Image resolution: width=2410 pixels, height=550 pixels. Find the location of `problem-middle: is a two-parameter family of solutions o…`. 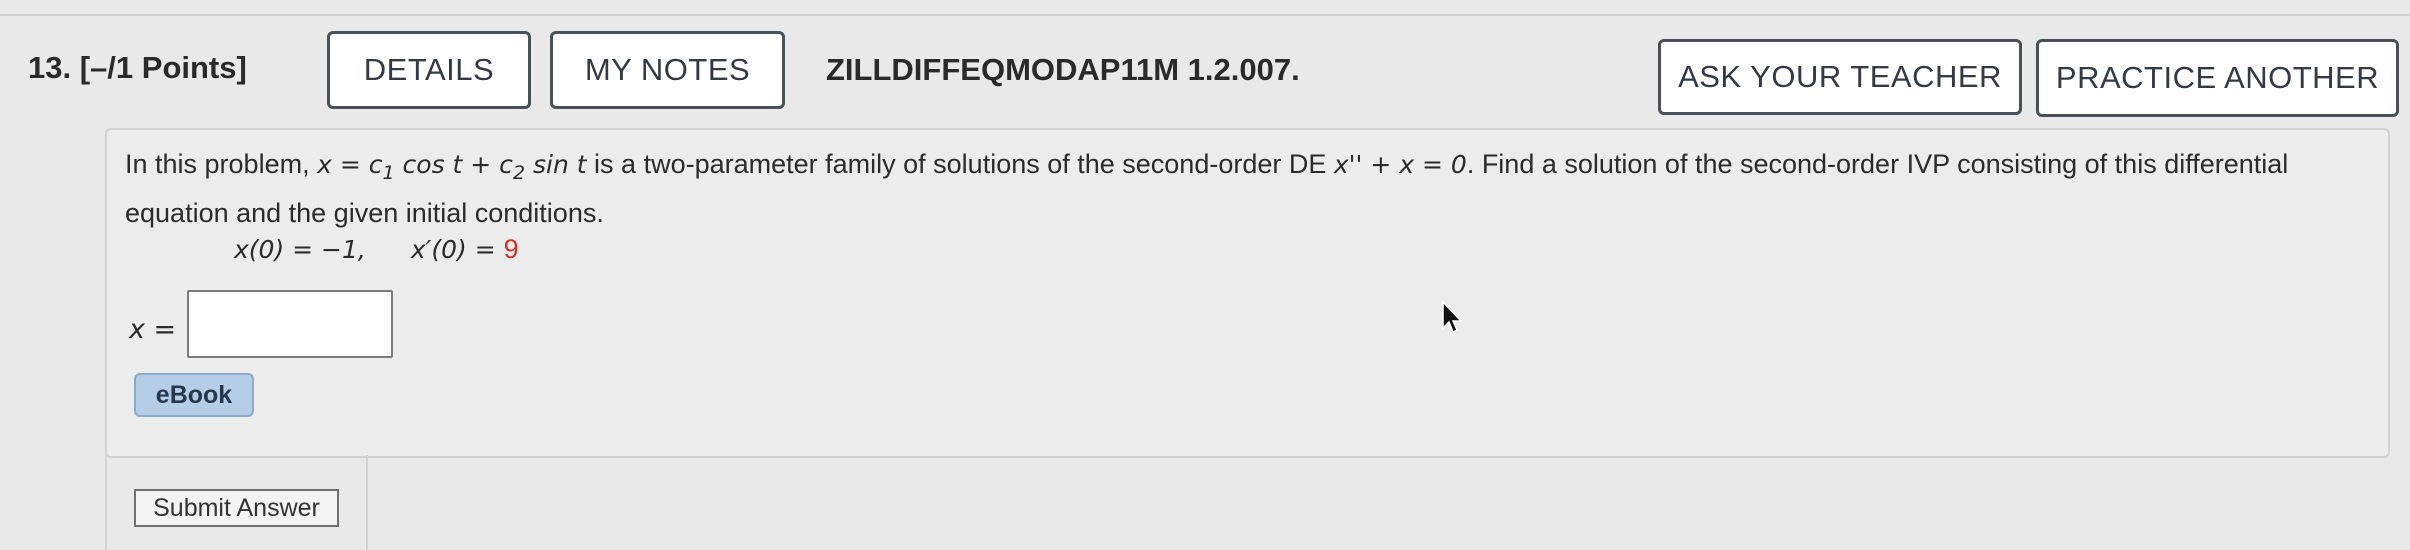

problem-middle: is a two-parameter family of solutions o… is located at coordinates (960, 164).